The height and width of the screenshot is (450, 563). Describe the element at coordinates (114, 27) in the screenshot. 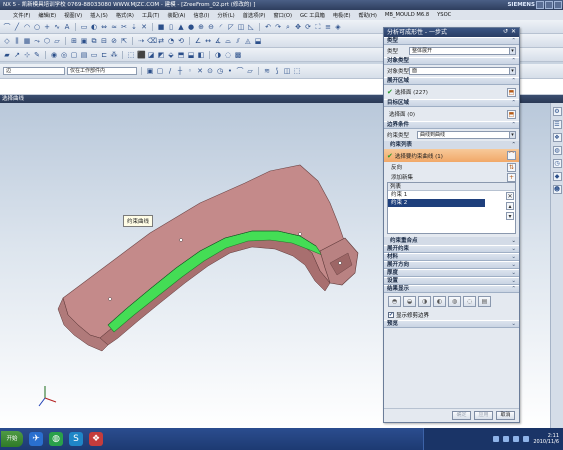

I see `offset-curve-icon: ≈` at that location.